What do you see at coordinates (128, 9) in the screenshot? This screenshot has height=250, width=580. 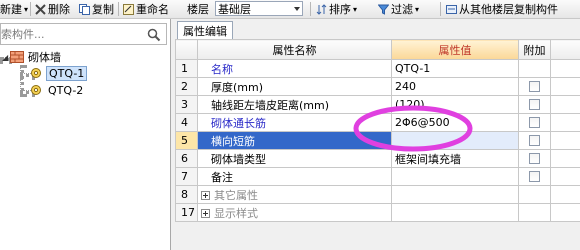 I see `rename-icon` at bounding box center [128, 9].